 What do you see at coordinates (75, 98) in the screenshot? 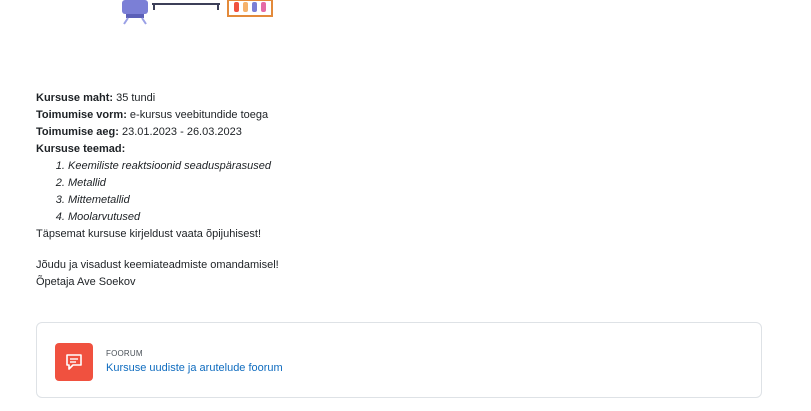
I see `course-volume-label: Kursuse maht:` at bounding box center [75, 98].